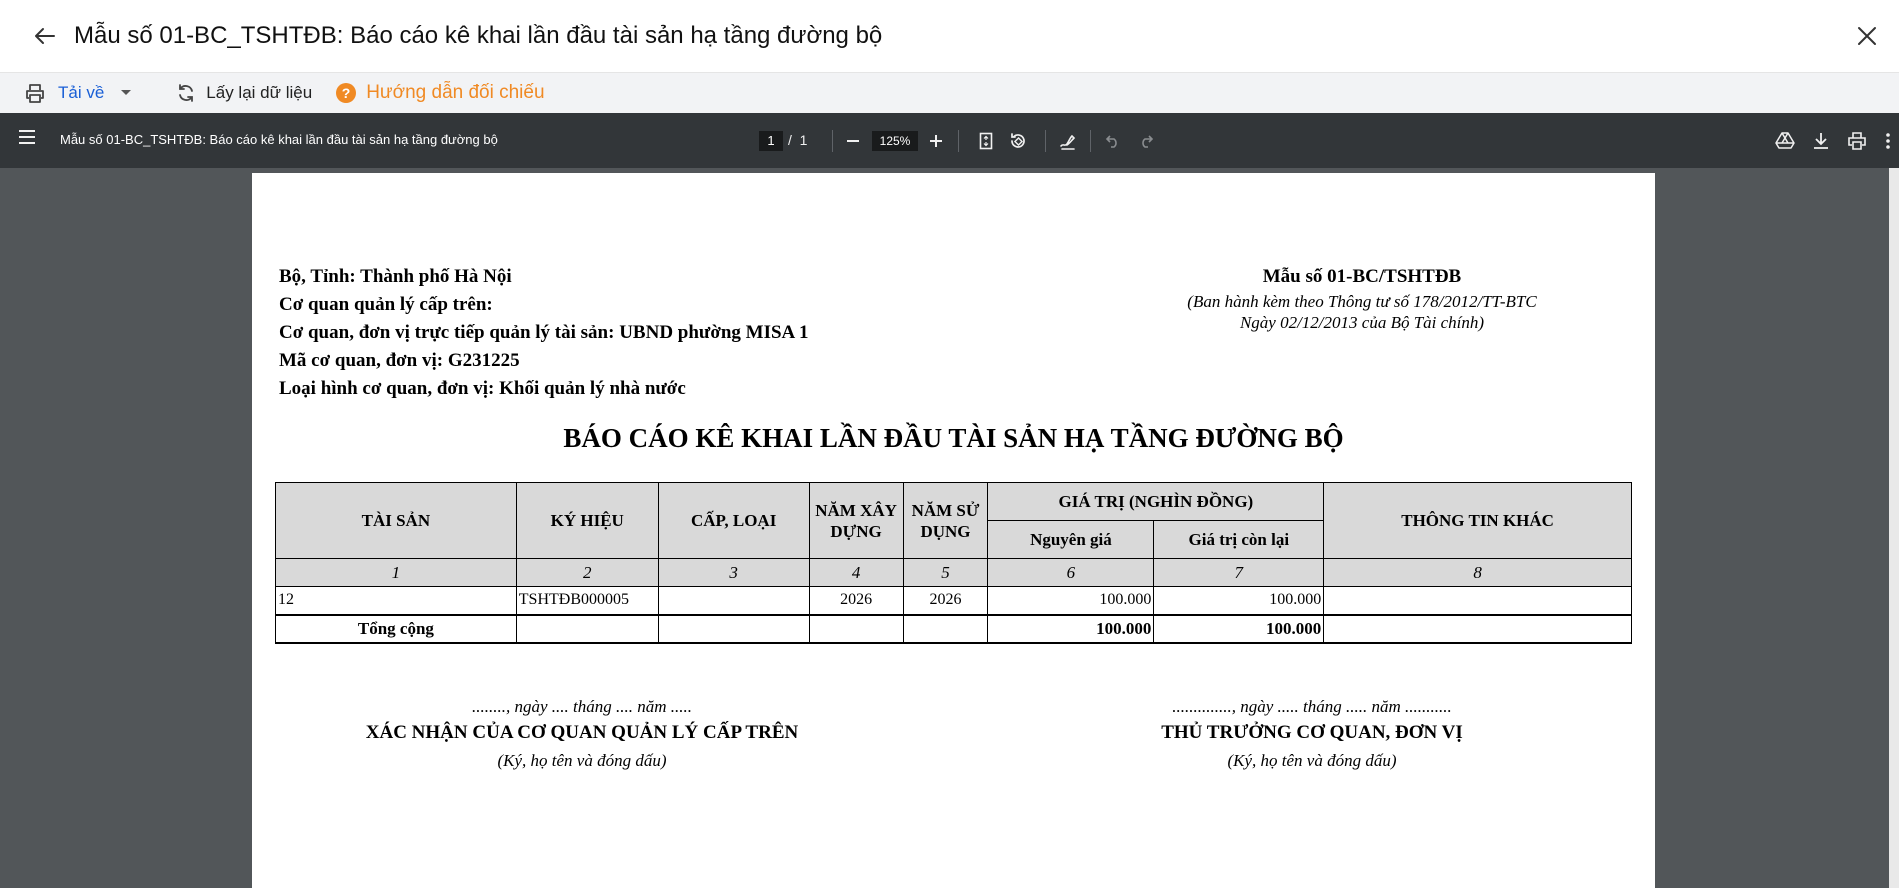 The image size is (1899, 888). I want to click on redo-button, so click(1146, 141).